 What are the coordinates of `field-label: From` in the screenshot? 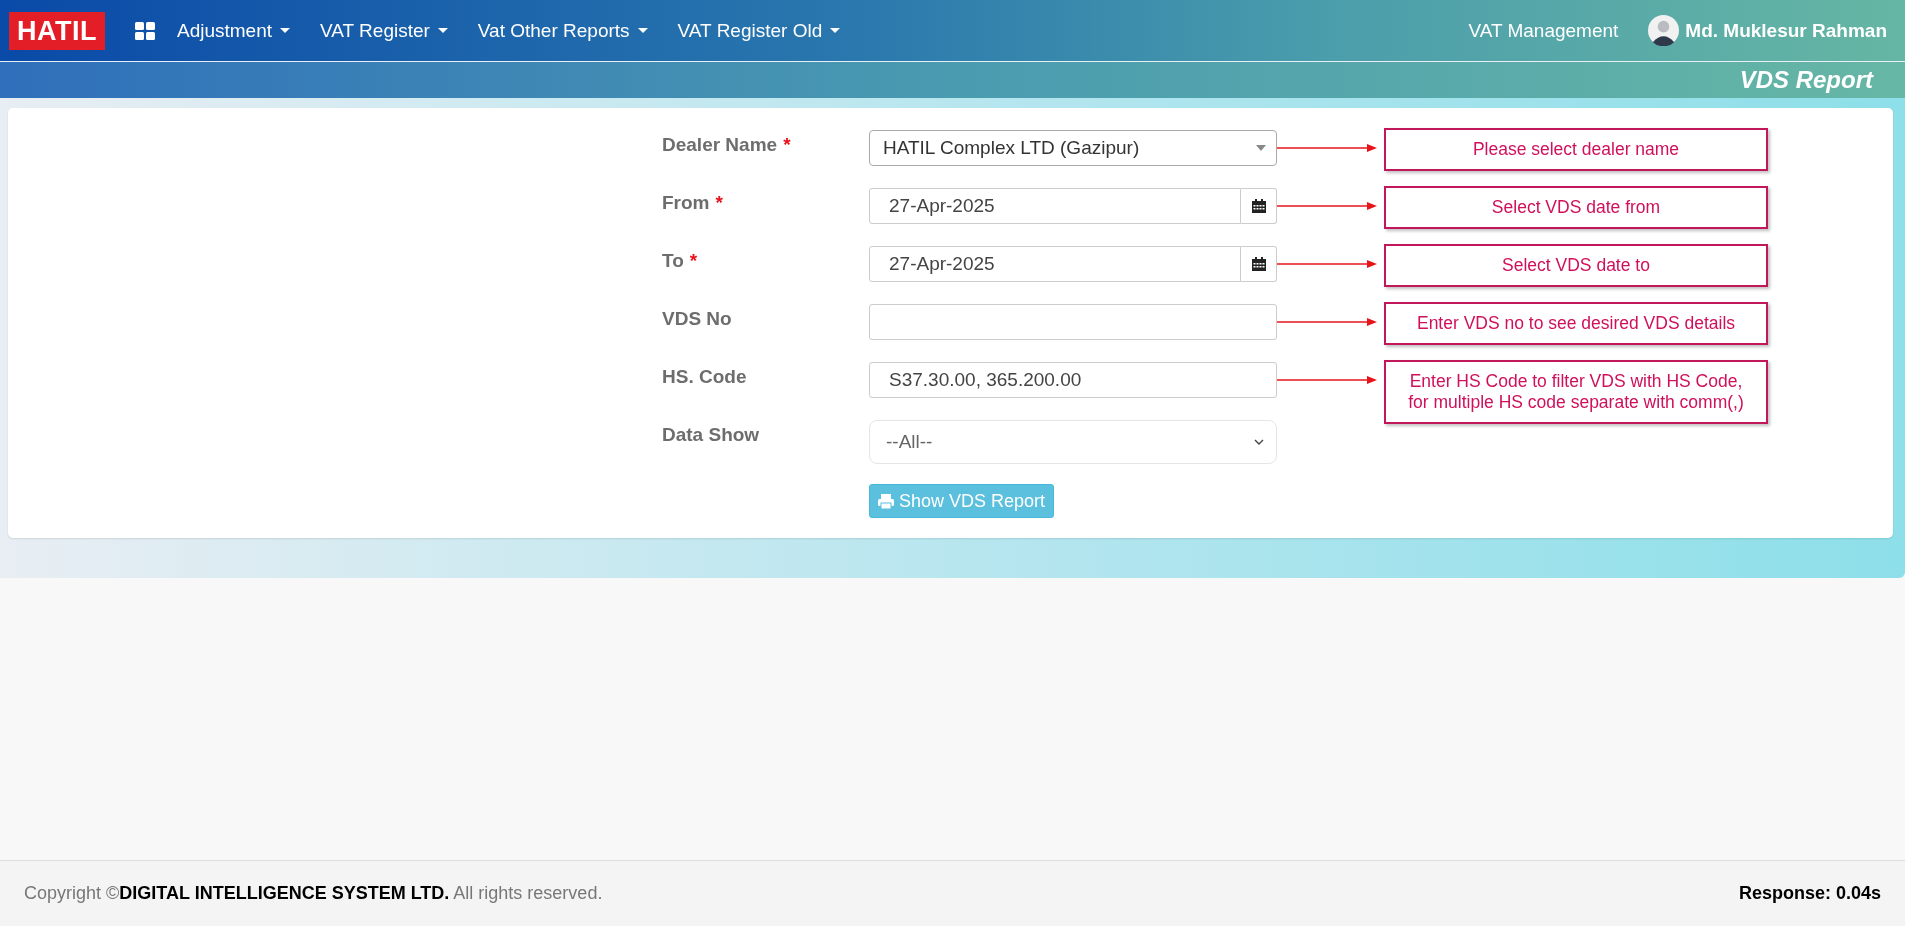 It's located at (686, 203).